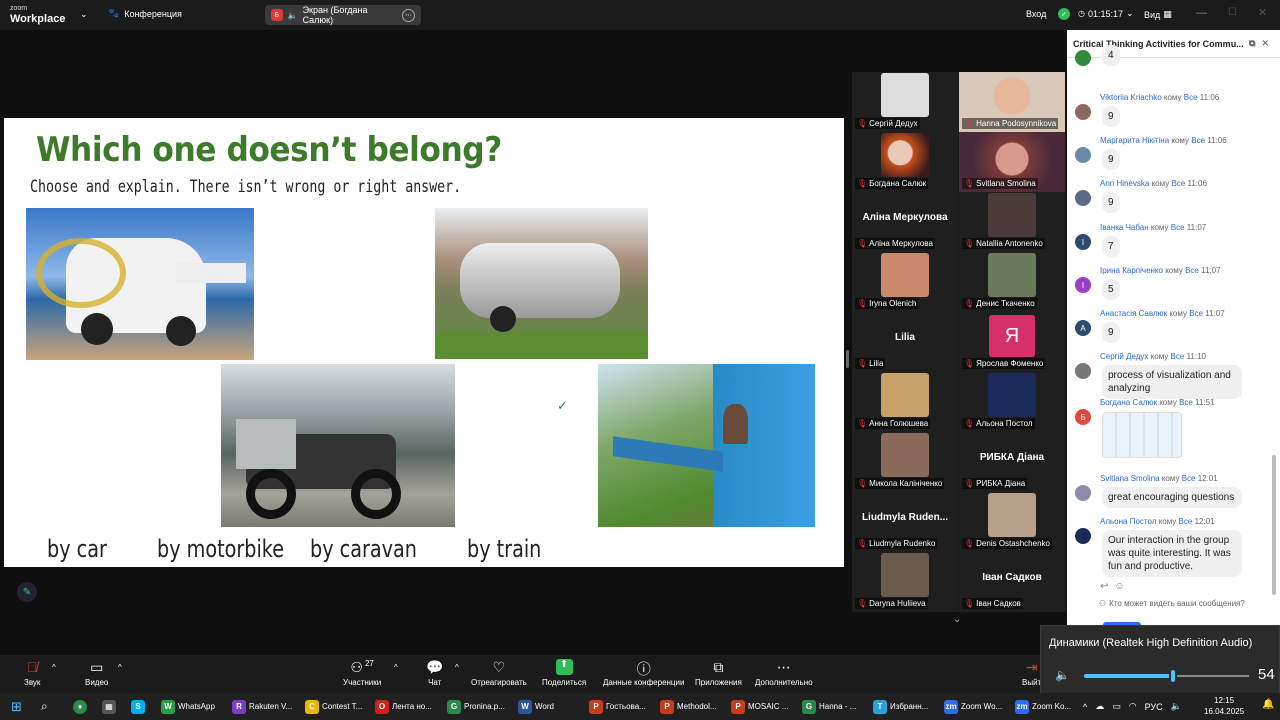 The width and height of the screenshot is (1280, 720). What do you see at coordinates (1128, 402) in the screenshot?
I see `sender-name: Богдана Салюк` at bounding box center [1128, 402].